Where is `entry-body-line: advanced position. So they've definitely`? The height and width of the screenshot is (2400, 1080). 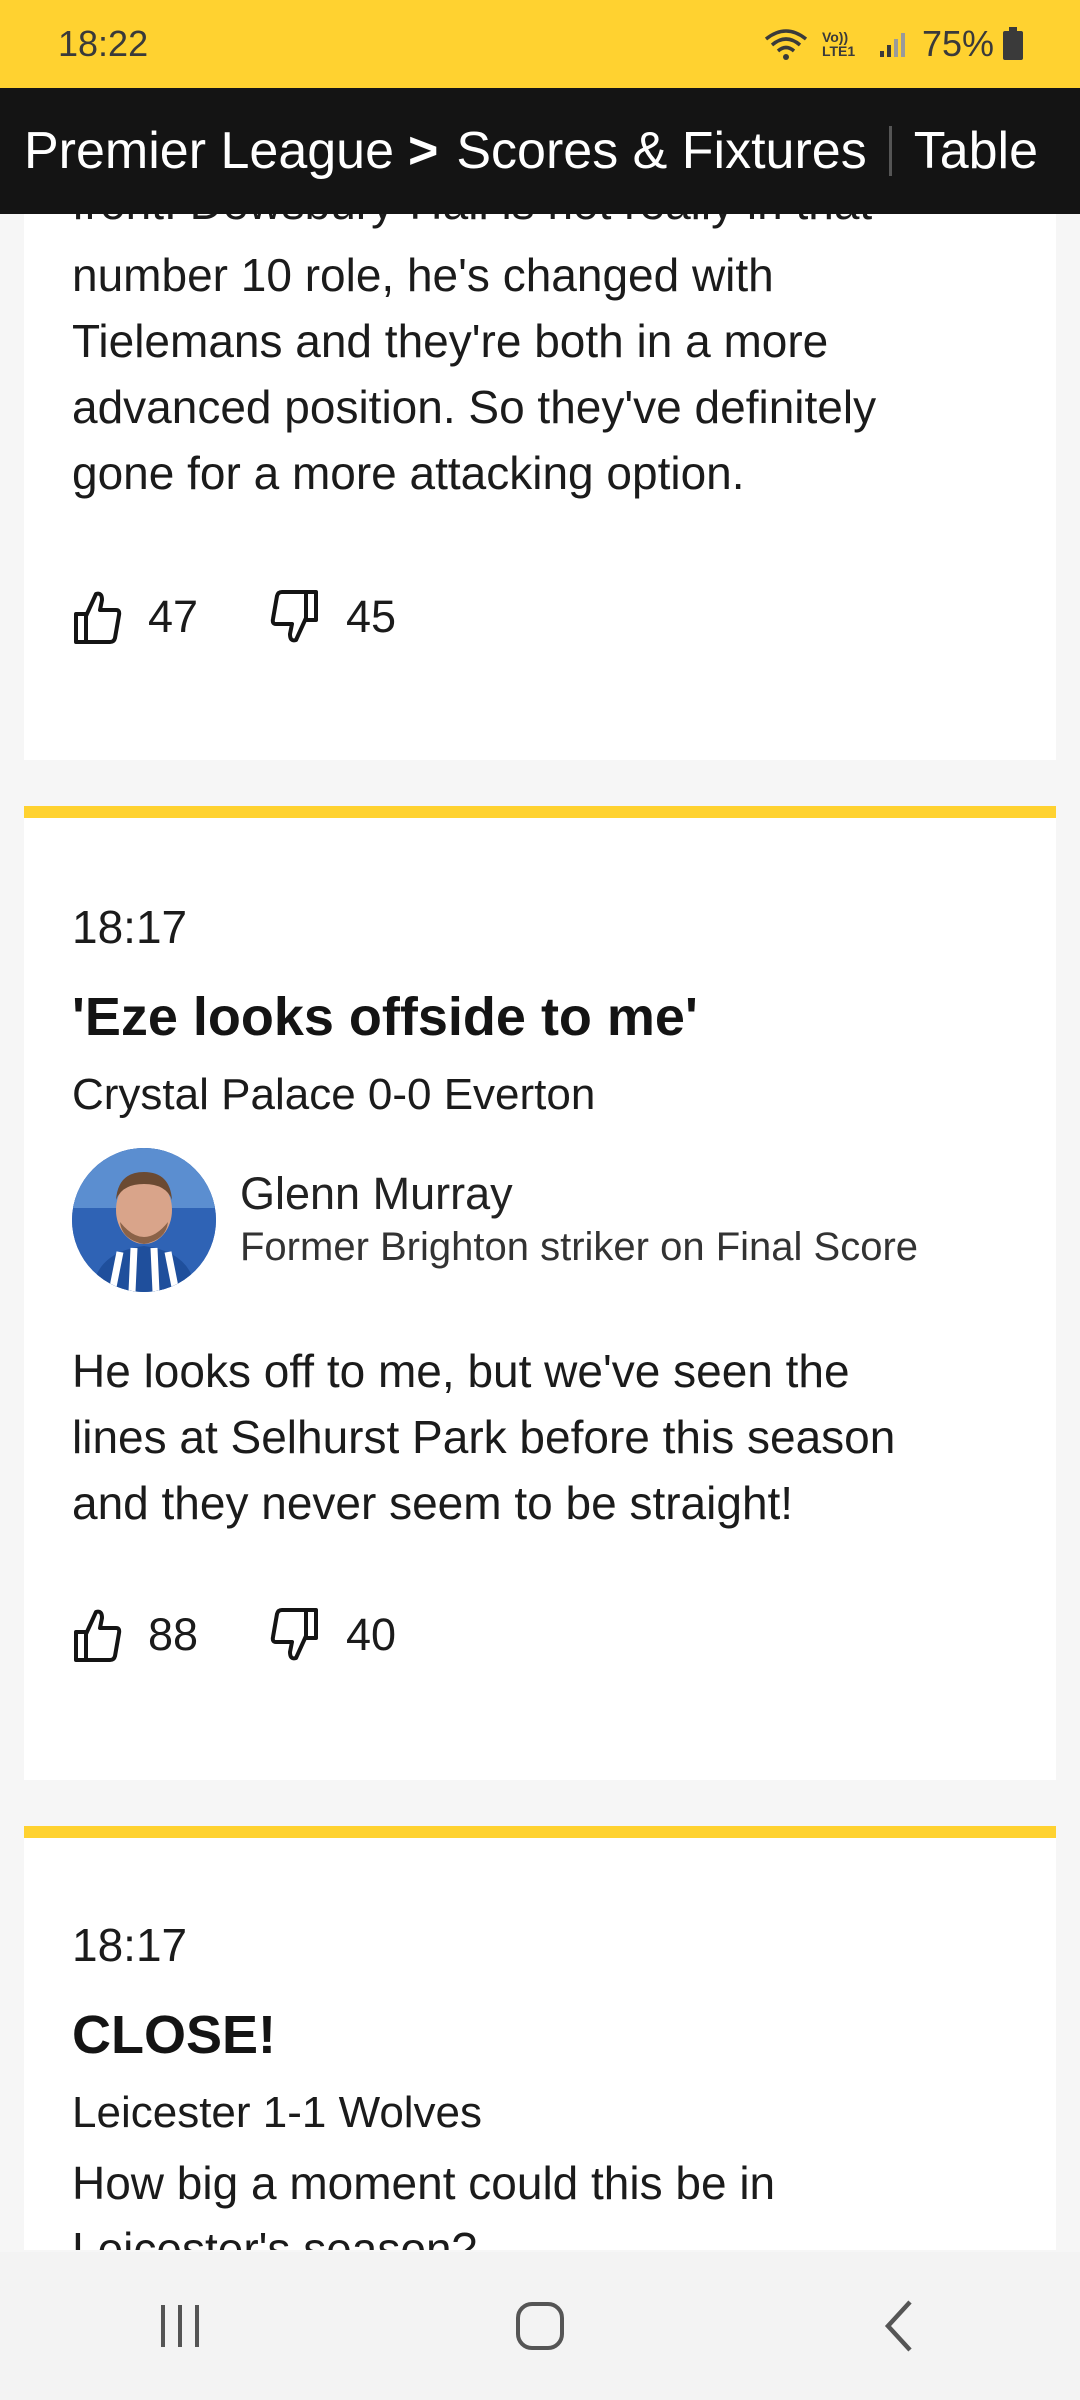
entry-body-line: advanced position. So they've definitely is located at coordinates (474, 407).